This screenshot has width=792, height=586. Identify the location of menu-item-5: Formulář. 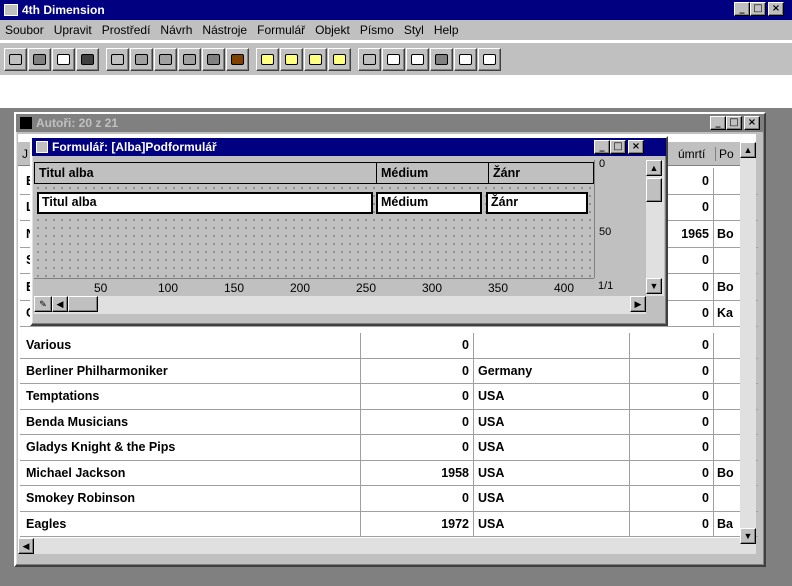
(281, 30).